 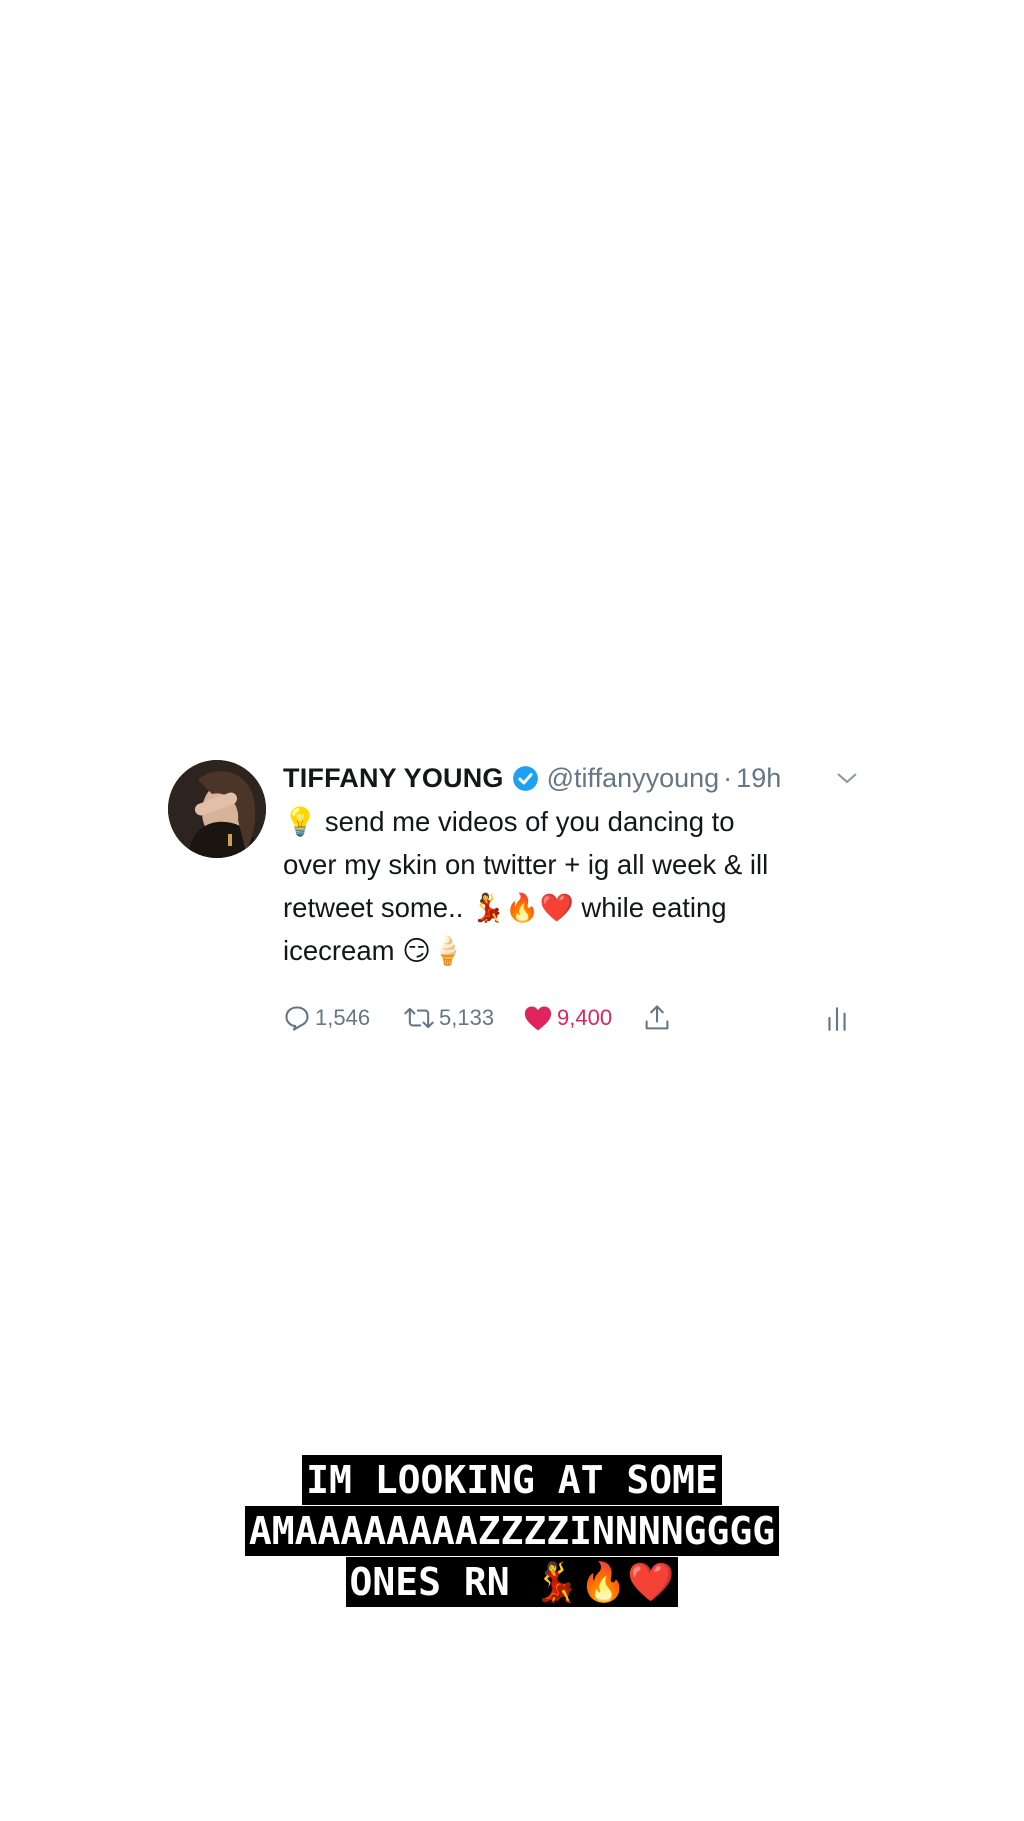 I want to click on tweet-header: TIFFANY YOUNG @tiffanyyoung · 19h, so click(x=570, y=778).